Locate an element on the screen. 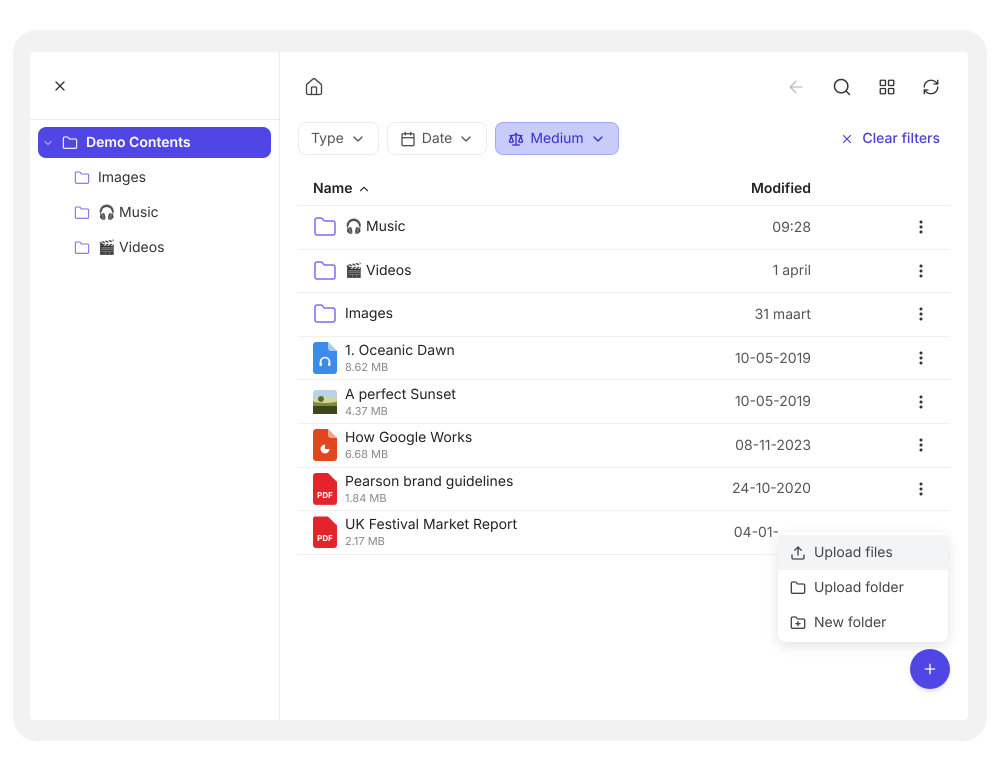 This screenshot has height=771, width=1000. file-size: 1.84 MB is located at coordinates (366, 497).